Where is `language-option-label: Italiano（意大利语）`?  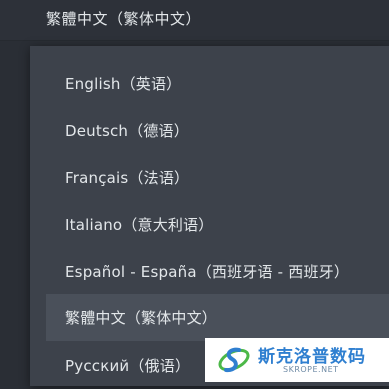
language-option-label: Italiano（意大利语） is located at coordinates (139, 225).